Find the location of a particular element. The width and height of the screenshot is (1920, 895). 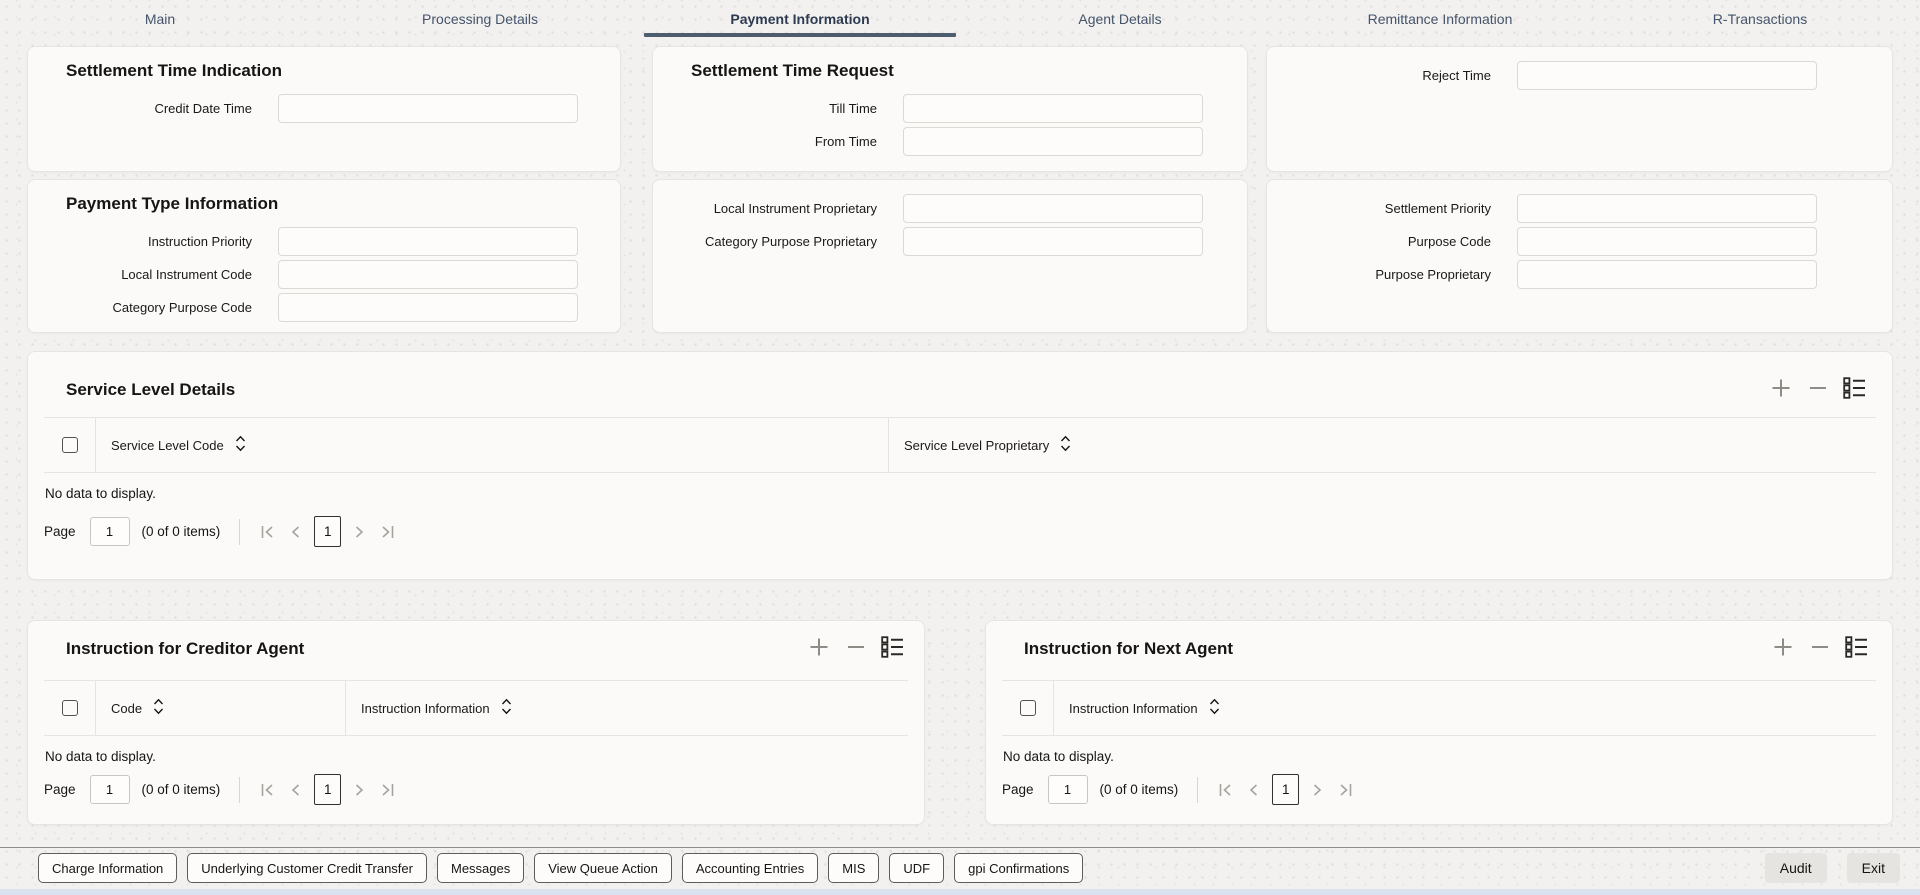

minus-icon is located at coordinates (1820, 648).